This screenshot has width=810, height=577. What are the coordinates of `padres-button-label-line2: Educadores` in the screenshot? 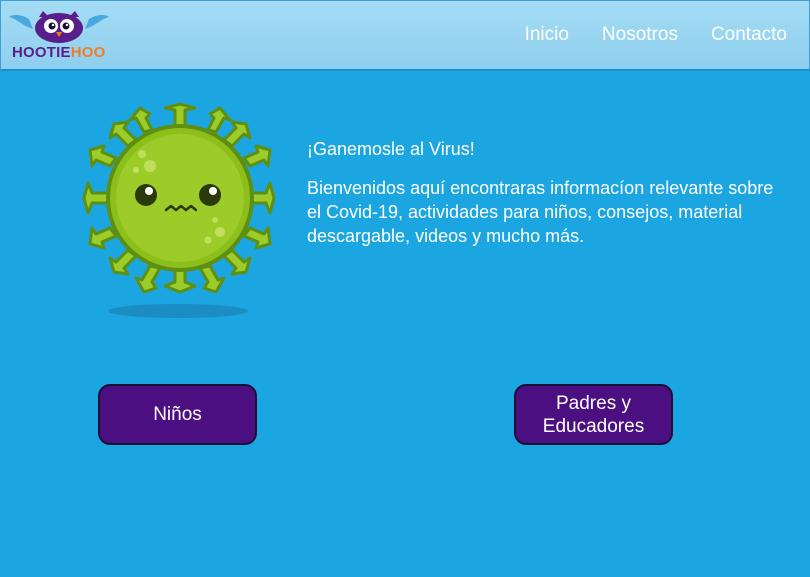 It's located at (593, 426).